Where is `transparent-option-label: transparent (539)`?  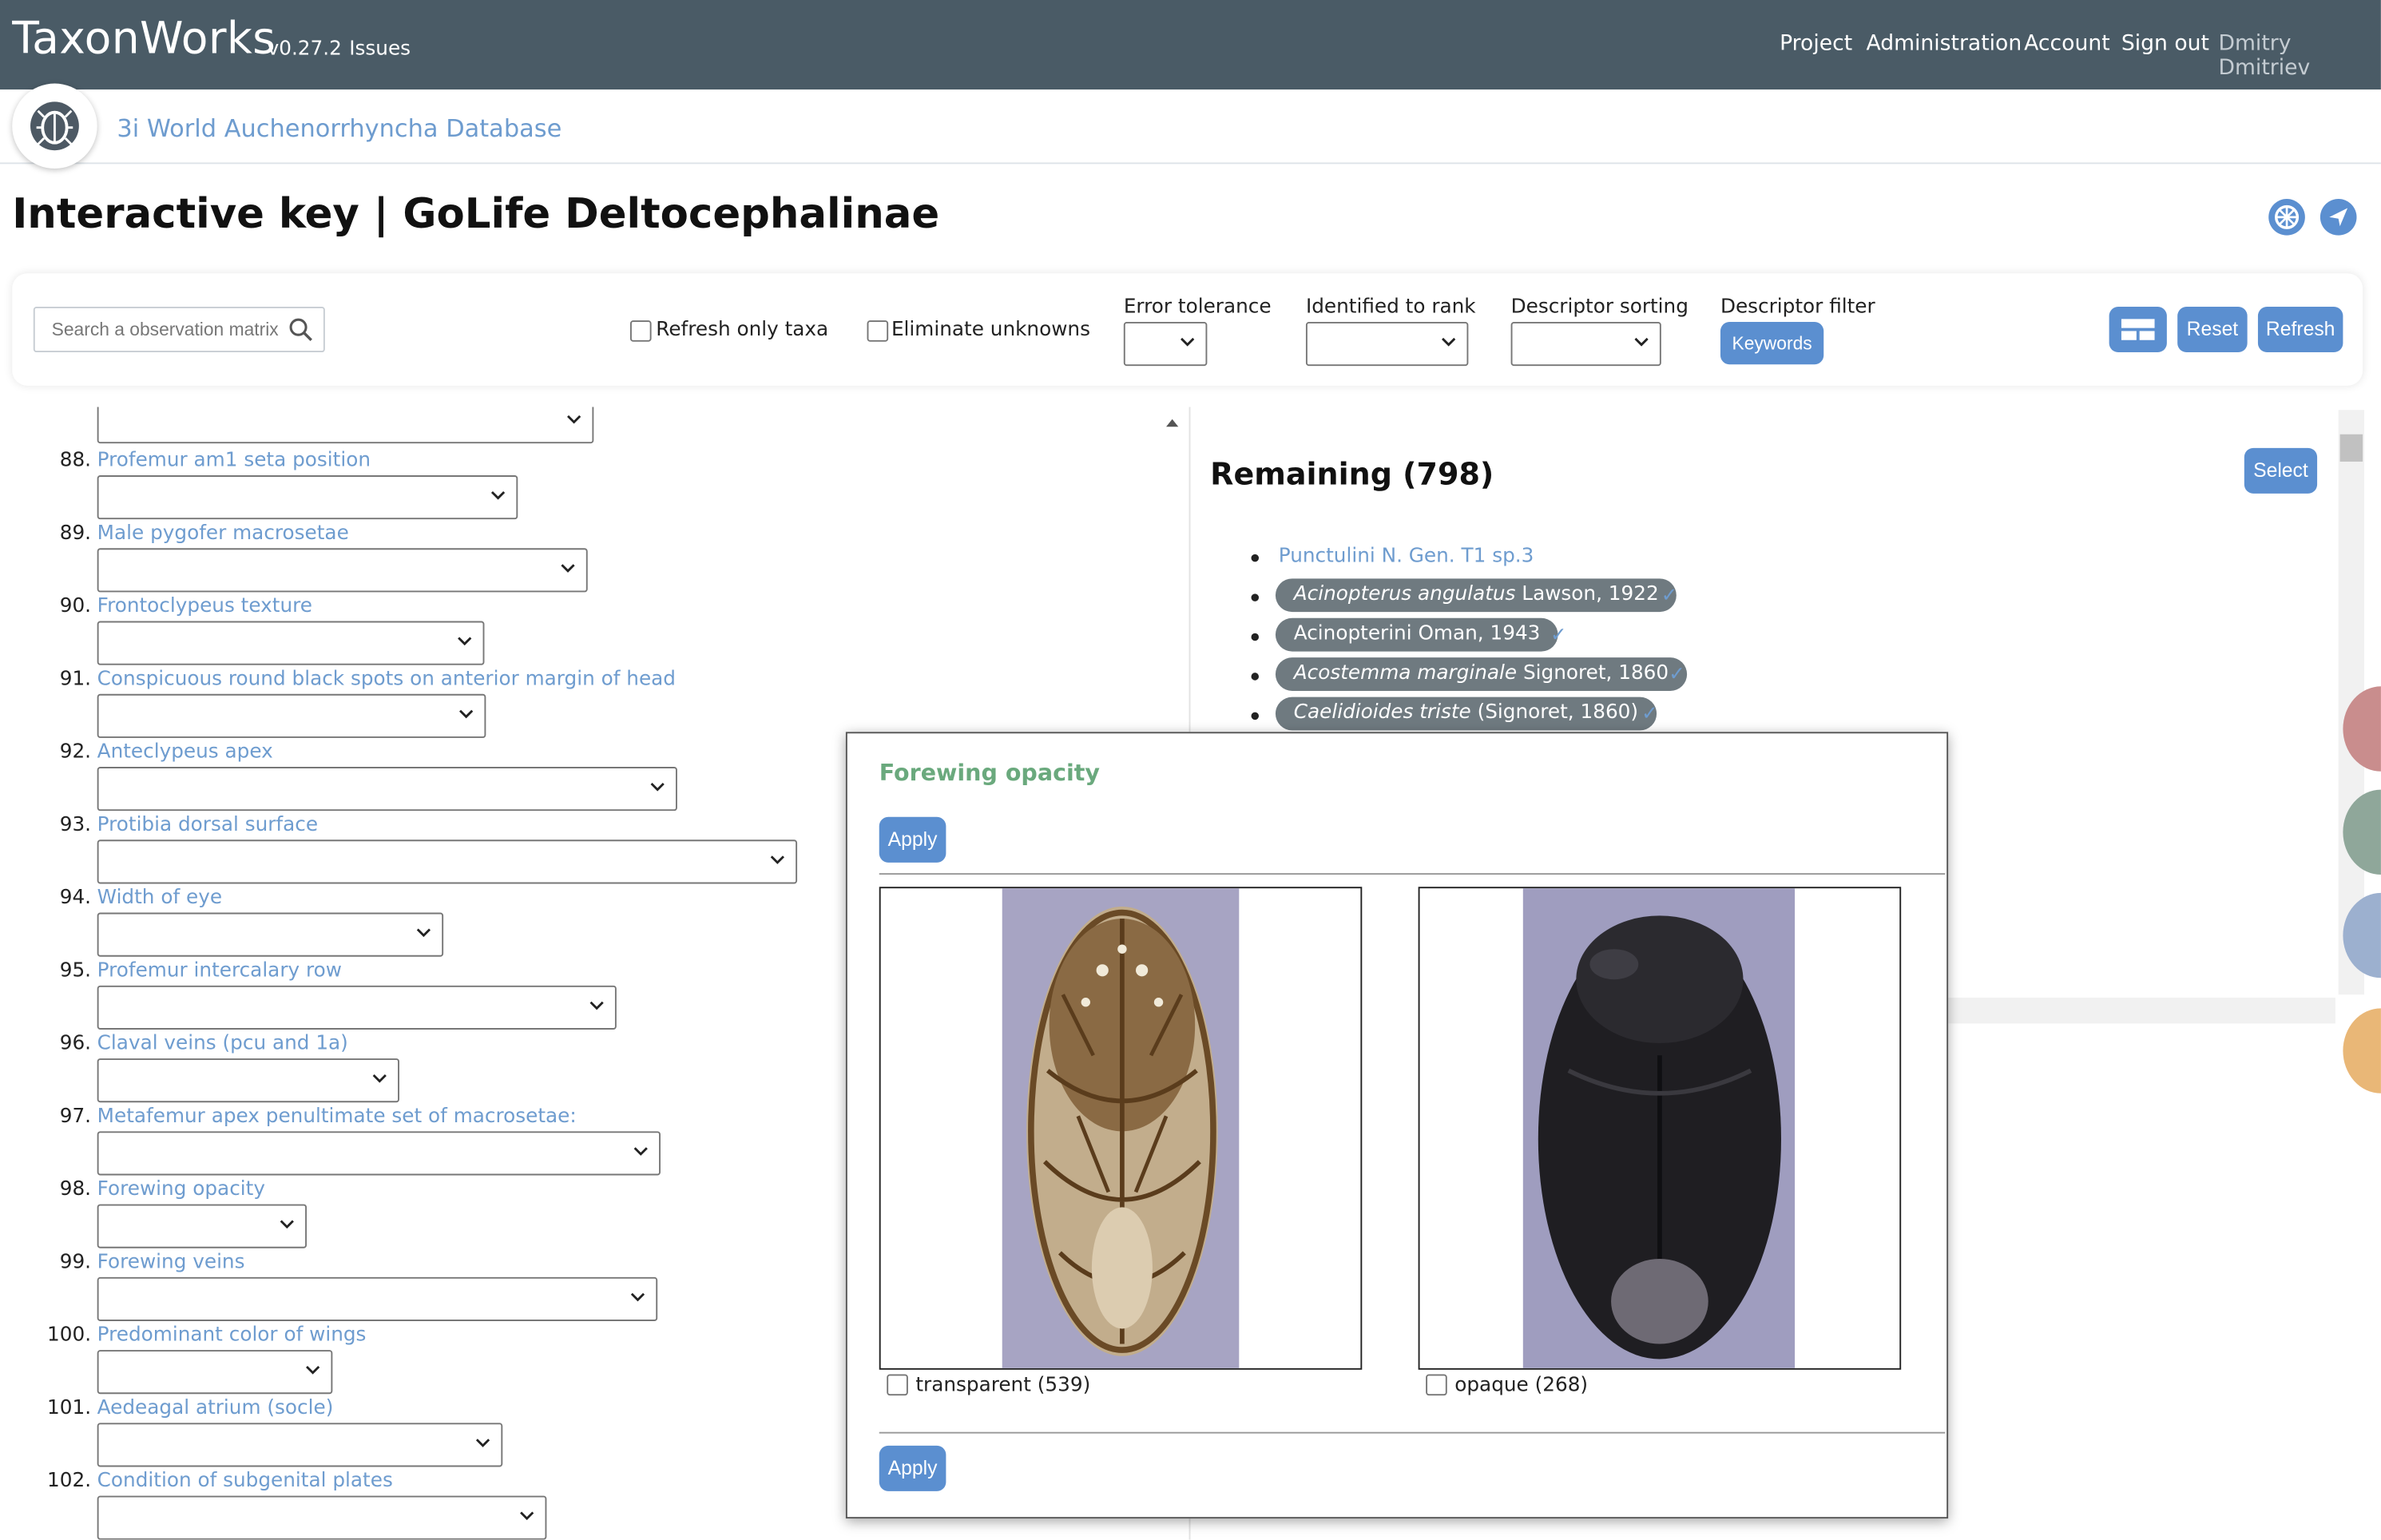
transparent-option-label: transparent (539) is located at coordinates (1003, 1386).